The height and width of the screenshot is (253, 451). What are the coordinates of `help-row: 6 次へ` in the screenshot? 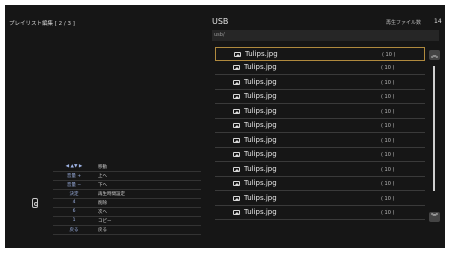 It's located at (127, 212).